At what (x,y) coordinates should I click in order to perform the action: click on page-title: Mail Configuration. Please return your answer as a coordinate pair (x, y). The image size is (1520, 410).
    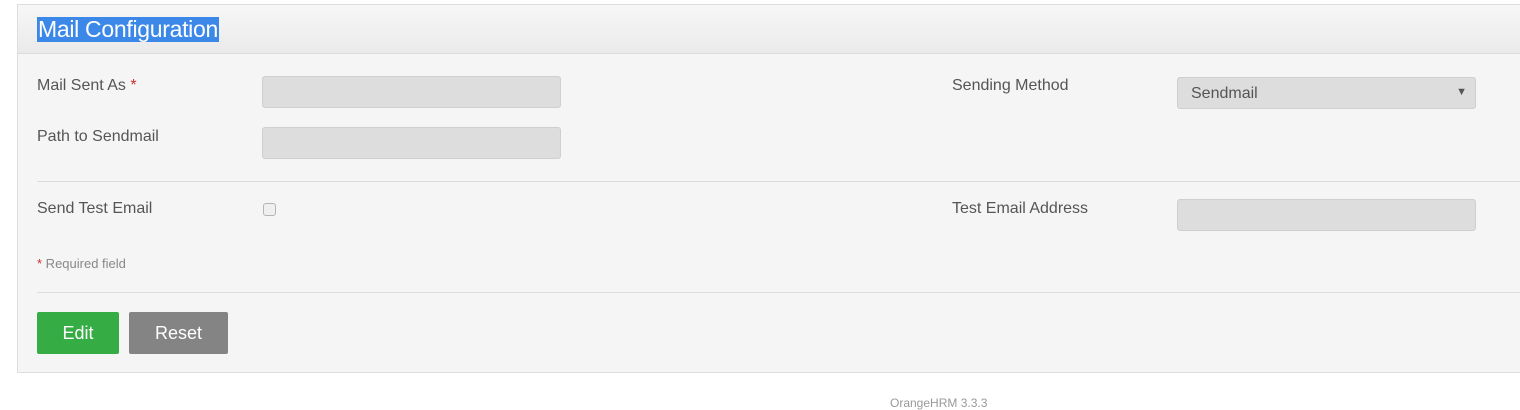
    Looking at the image, I should click on (128, 29).